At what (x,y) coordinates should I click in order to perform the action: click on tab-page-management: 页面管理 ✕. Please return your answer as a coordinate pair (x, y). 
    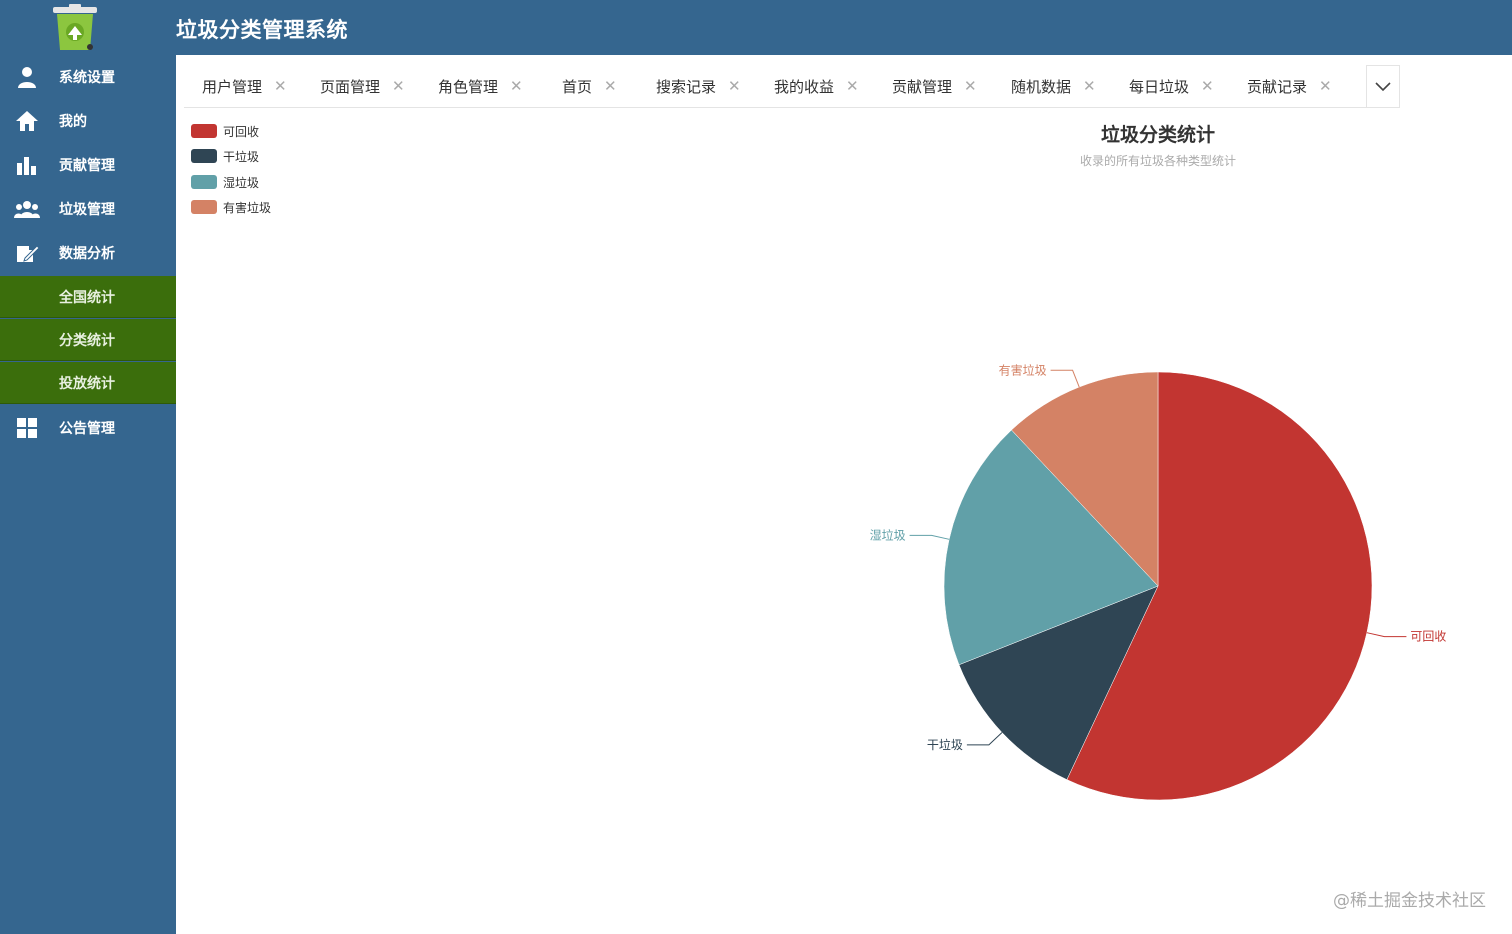
    Looking at the image, I should click on (362, 86).